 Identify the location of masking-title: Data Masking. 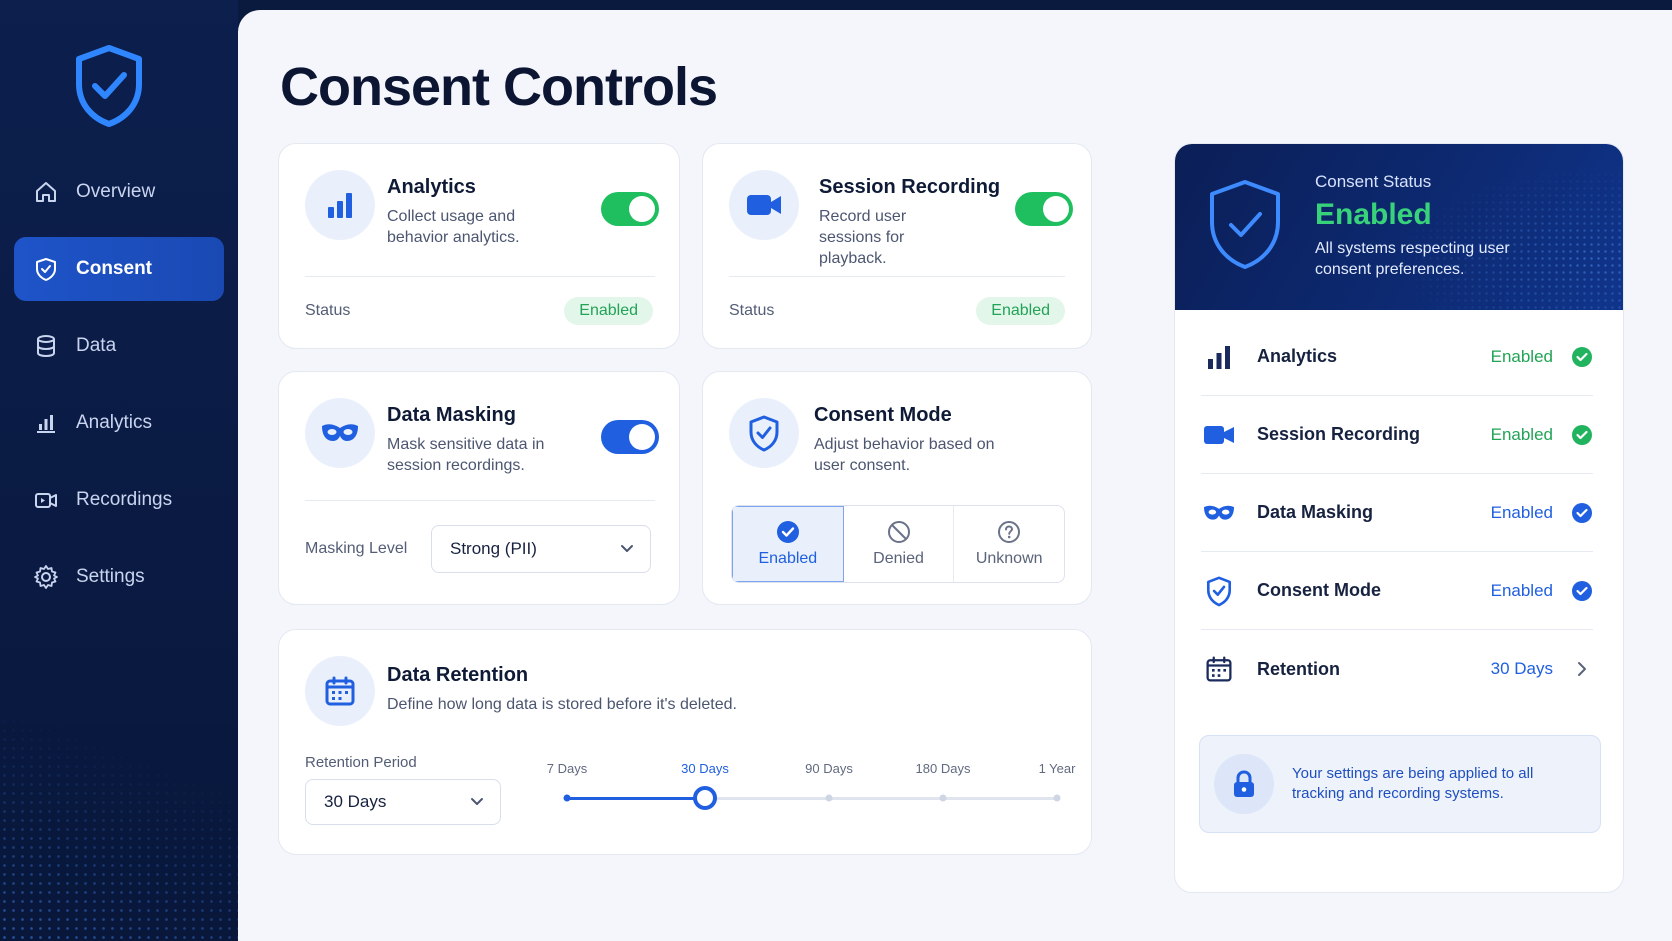
(451, 415).